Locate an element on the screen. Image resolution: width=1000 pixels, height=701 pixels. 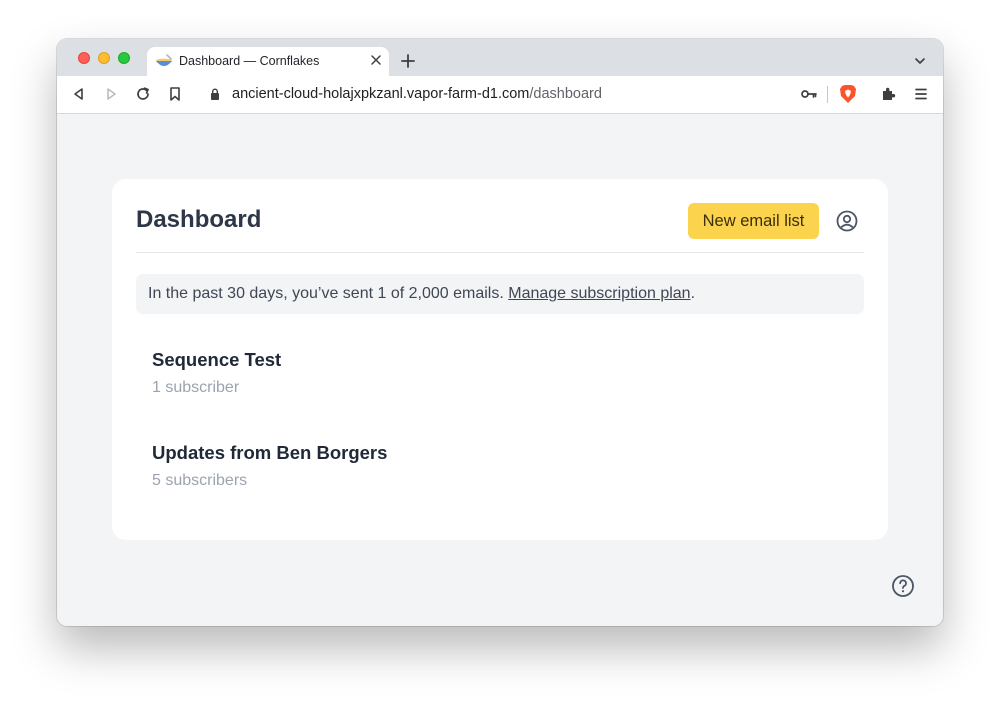
reload-icon is located at coordinates (143, 94).